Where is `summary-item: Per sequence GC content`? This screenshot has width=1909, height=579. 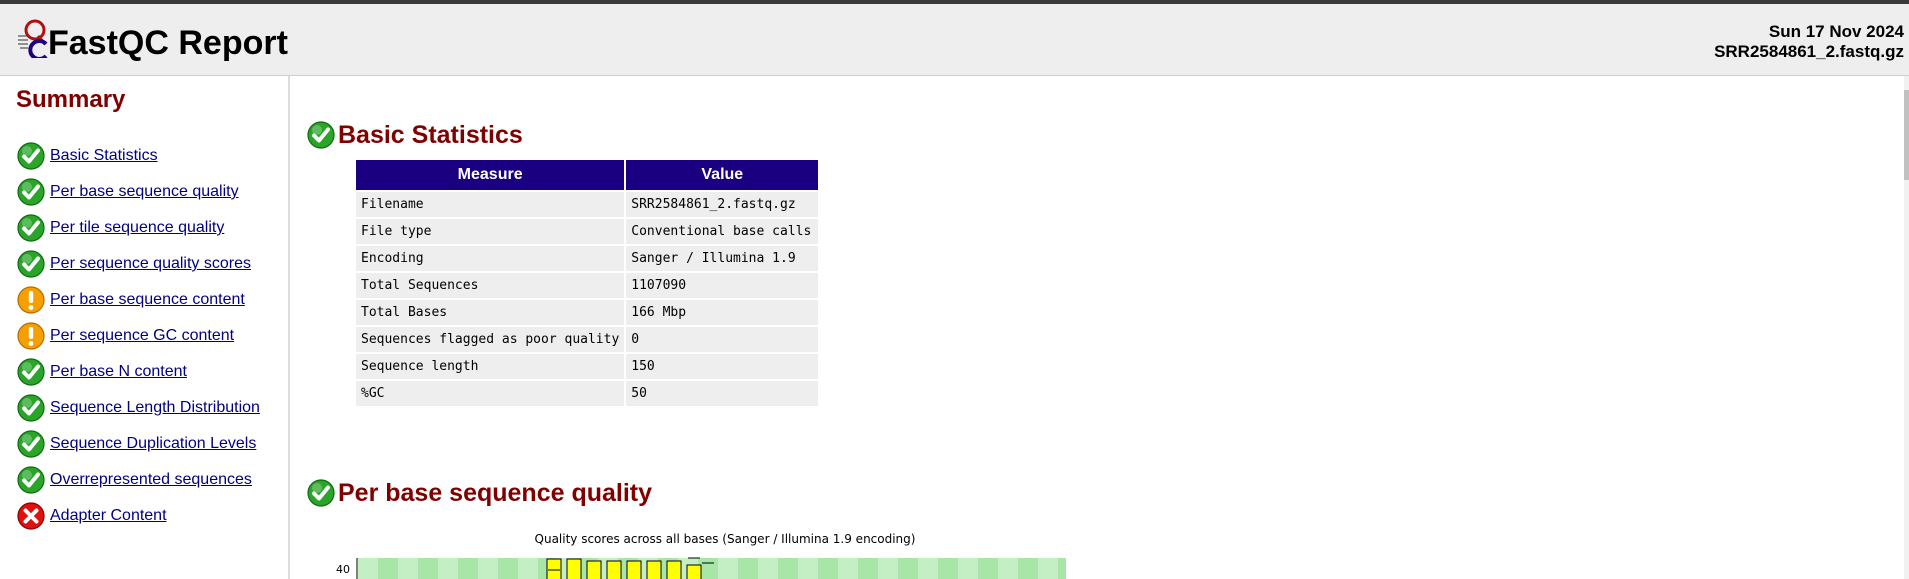 summary-item: Per sequence GC content is located at coordinates (138, 336).